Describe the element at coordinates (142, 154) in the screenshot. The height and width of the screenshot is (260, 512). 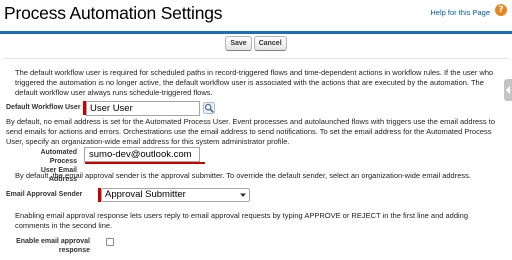
I see `process-user-email-input: sumo-dev@outlook.com` at that location.